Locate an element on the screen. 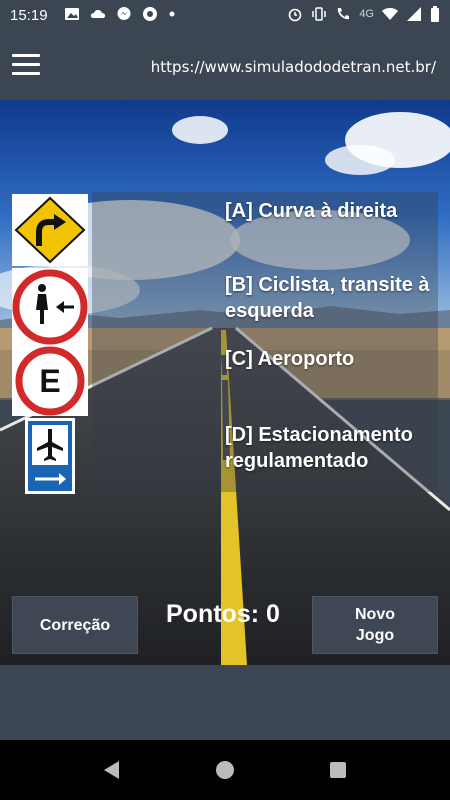 This screenshot has height=800, width=450. status-time: 15:19 is located at coordinates (29, 15).